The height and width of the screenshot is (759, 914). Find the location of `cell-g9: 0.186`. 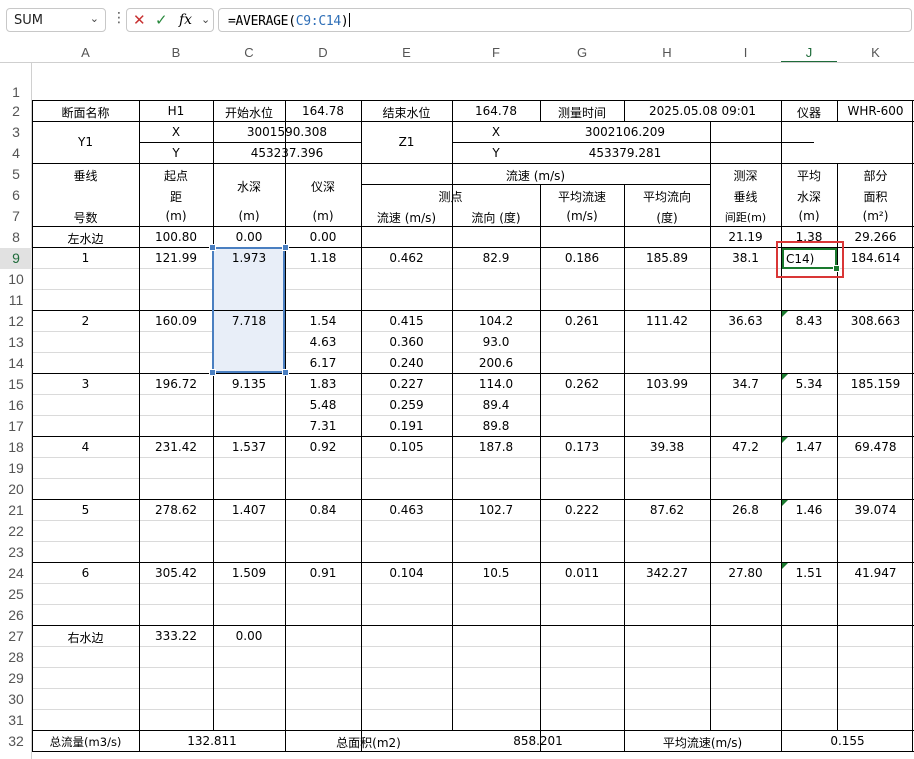

cell-g9: 0.186 is located at coordinates (582, 258).